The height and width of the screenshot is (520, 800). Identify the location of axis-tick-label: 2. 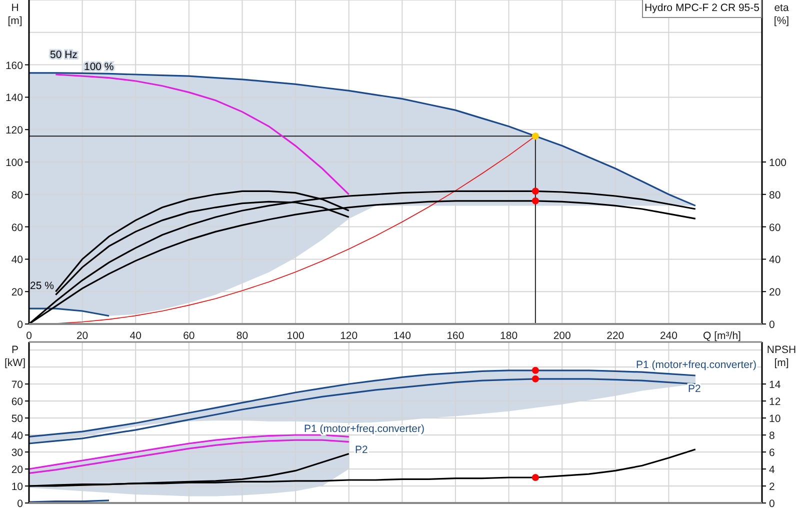
(772, 487).